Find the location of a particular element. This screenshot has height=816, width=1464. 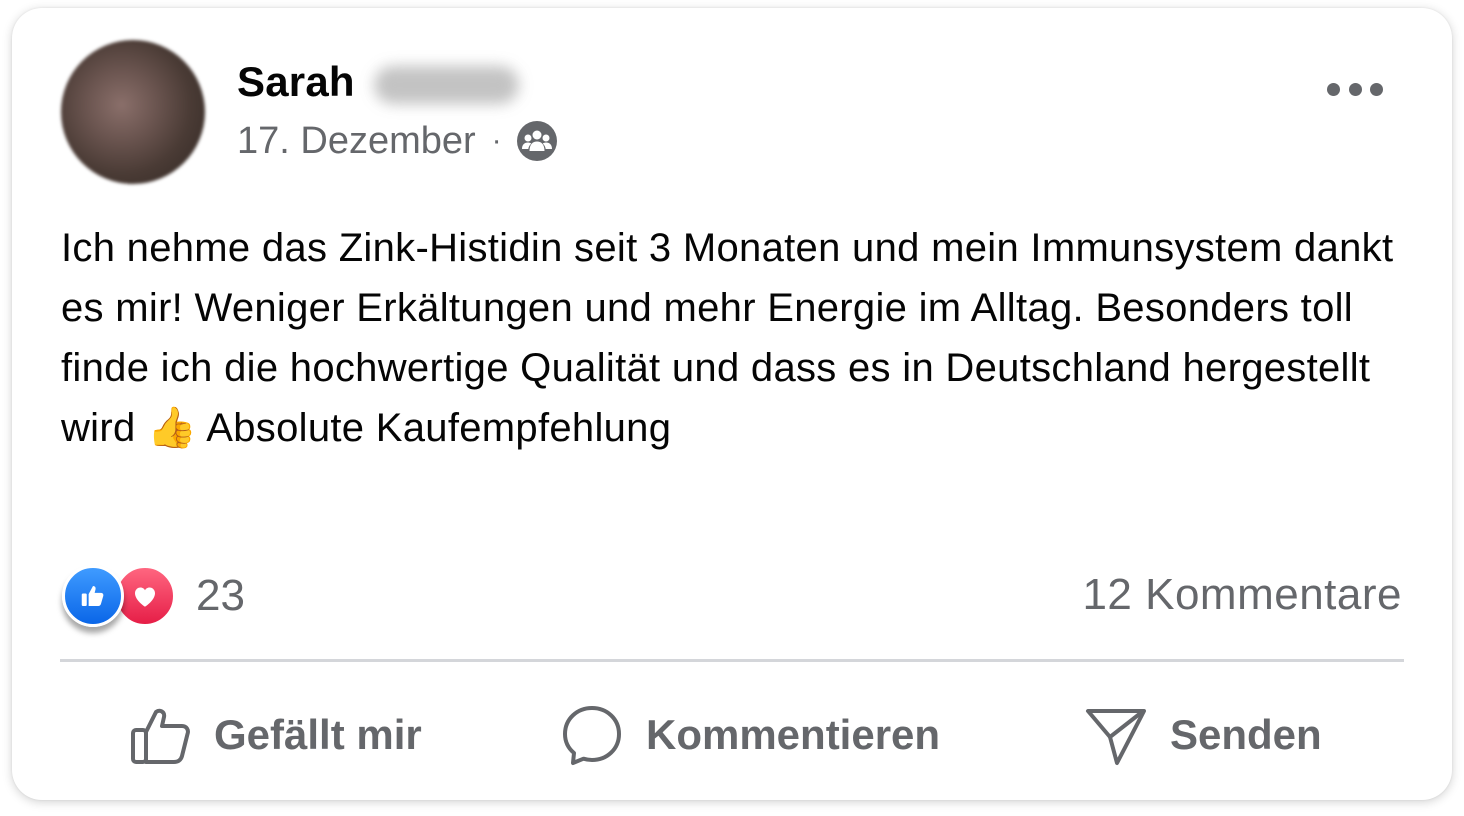

more-options-icon is located at coordinates (1355, 89).